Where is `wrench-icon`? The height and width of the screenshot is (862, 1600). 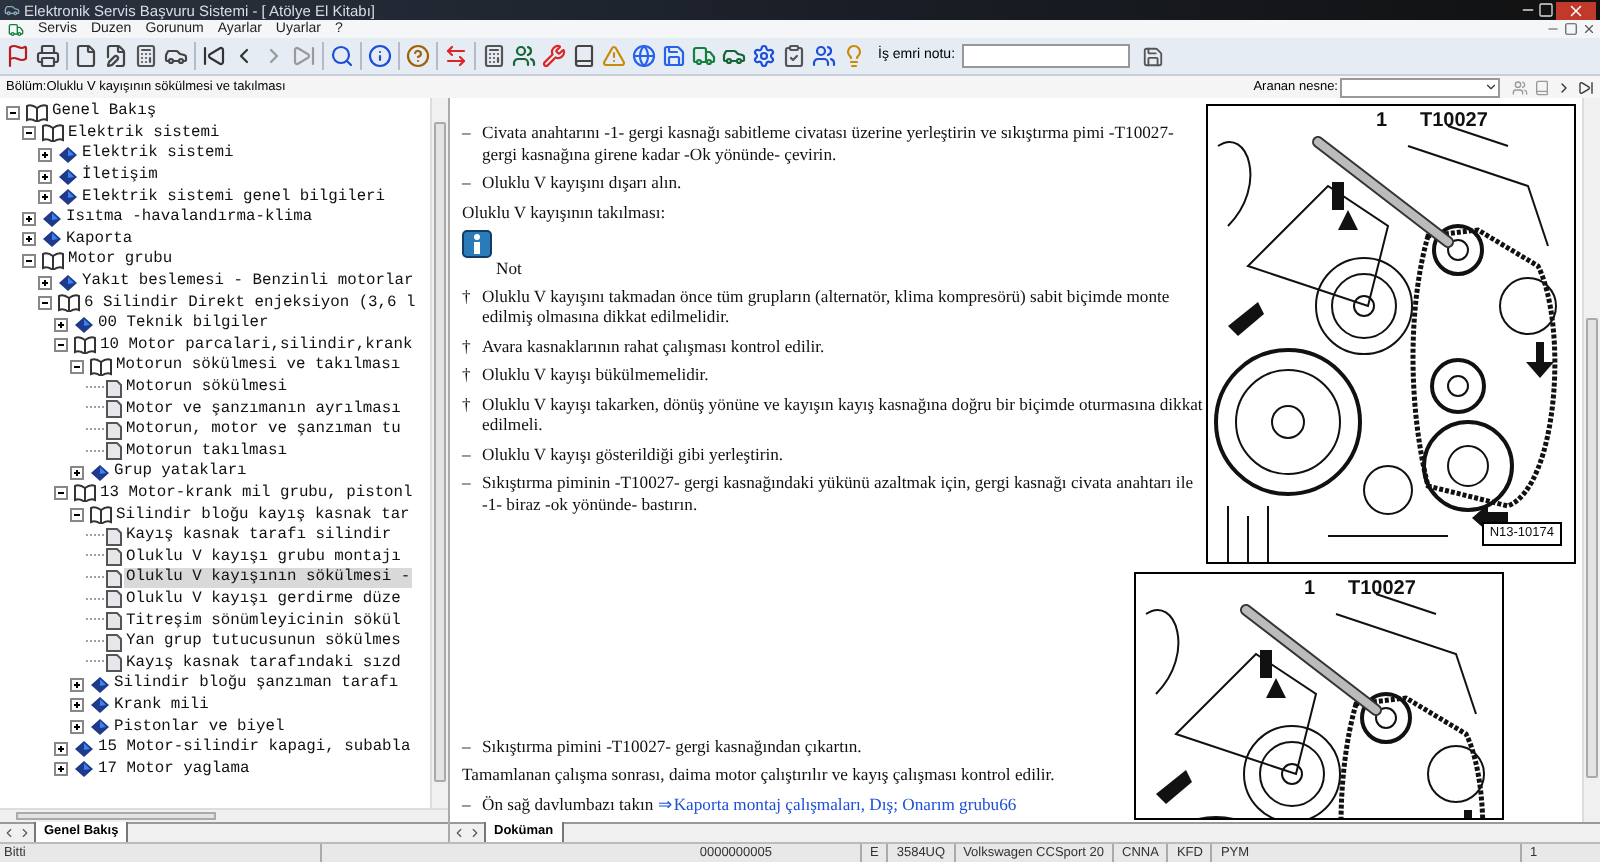
wrench-icon is located at coordinates (554, 56).